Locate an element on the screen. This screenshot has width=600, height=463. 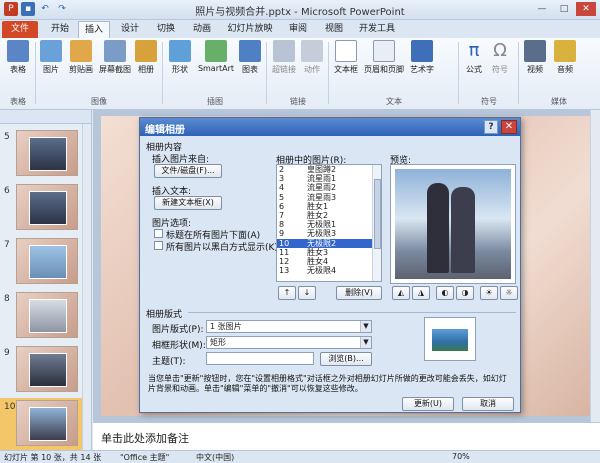
tab-insert: 插入 is located at coordinates (94, 29).